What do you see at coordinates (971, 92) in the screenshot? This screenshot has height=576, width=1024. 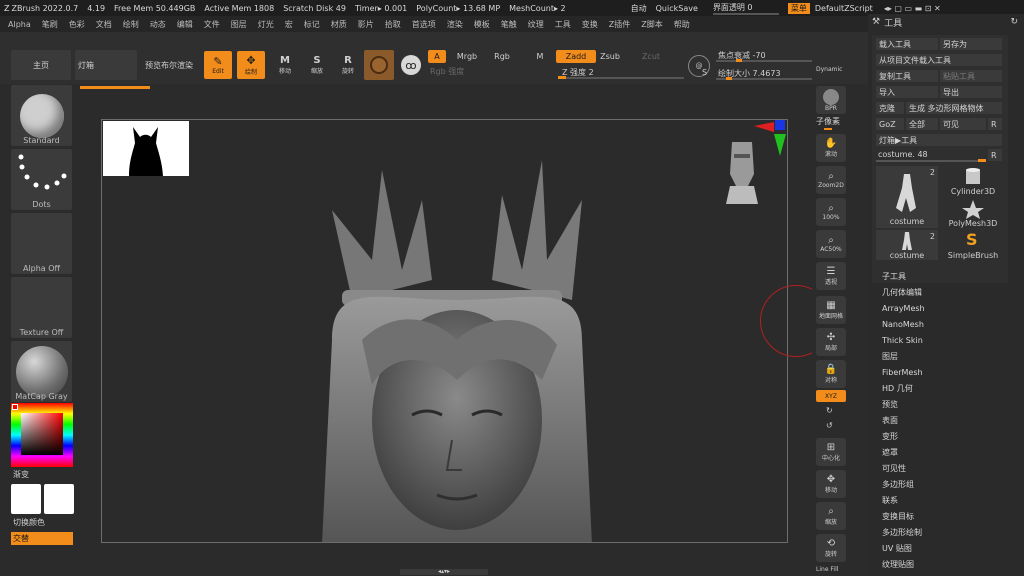 I see `export-button: 导出` at bounding box center [971, 92].